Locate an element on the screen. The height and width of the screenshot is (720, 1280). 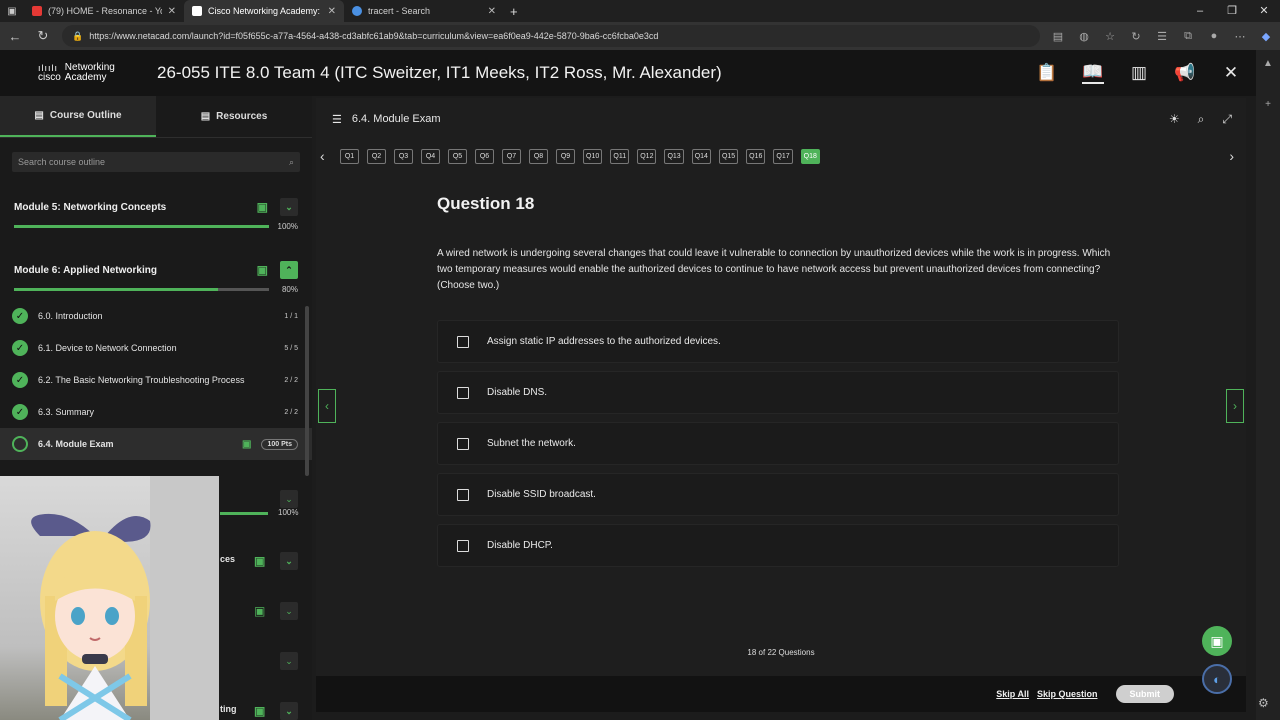
settings-icon: ⚙ is located at coordinates (1263, 703).